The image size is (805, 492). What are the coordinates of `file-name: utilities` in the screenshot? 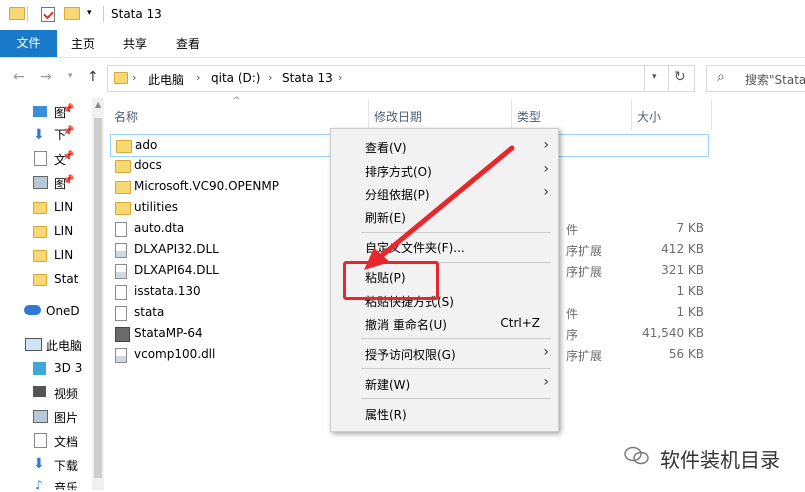 It's located at (156, 207).